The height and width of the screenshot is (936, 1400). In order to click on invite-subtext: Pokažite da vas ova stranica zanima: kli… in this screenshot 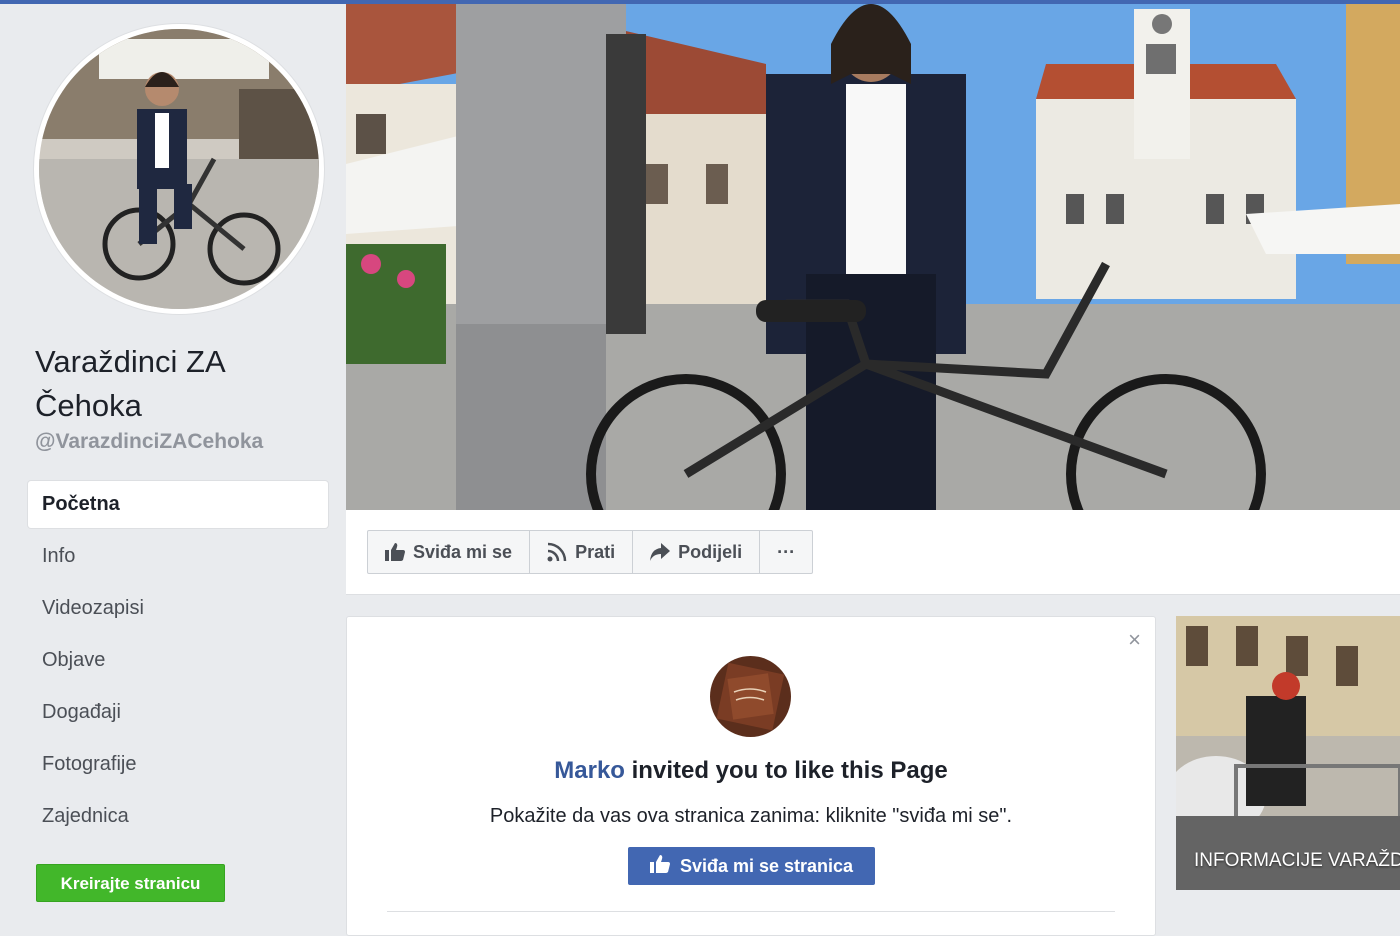, I will do `click(751, 816)`.